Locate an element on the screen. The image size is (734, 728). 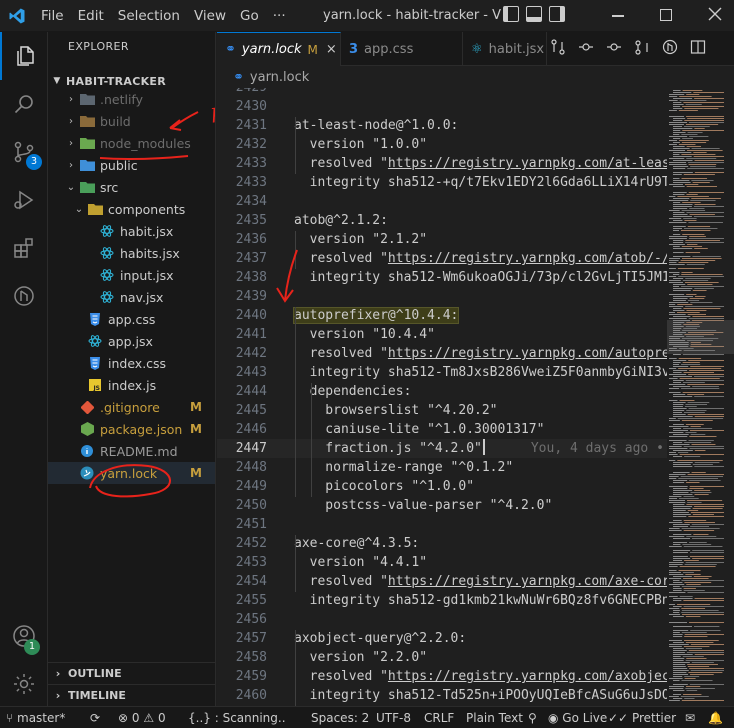
code-quote: " is located at coordinates (384, 163).